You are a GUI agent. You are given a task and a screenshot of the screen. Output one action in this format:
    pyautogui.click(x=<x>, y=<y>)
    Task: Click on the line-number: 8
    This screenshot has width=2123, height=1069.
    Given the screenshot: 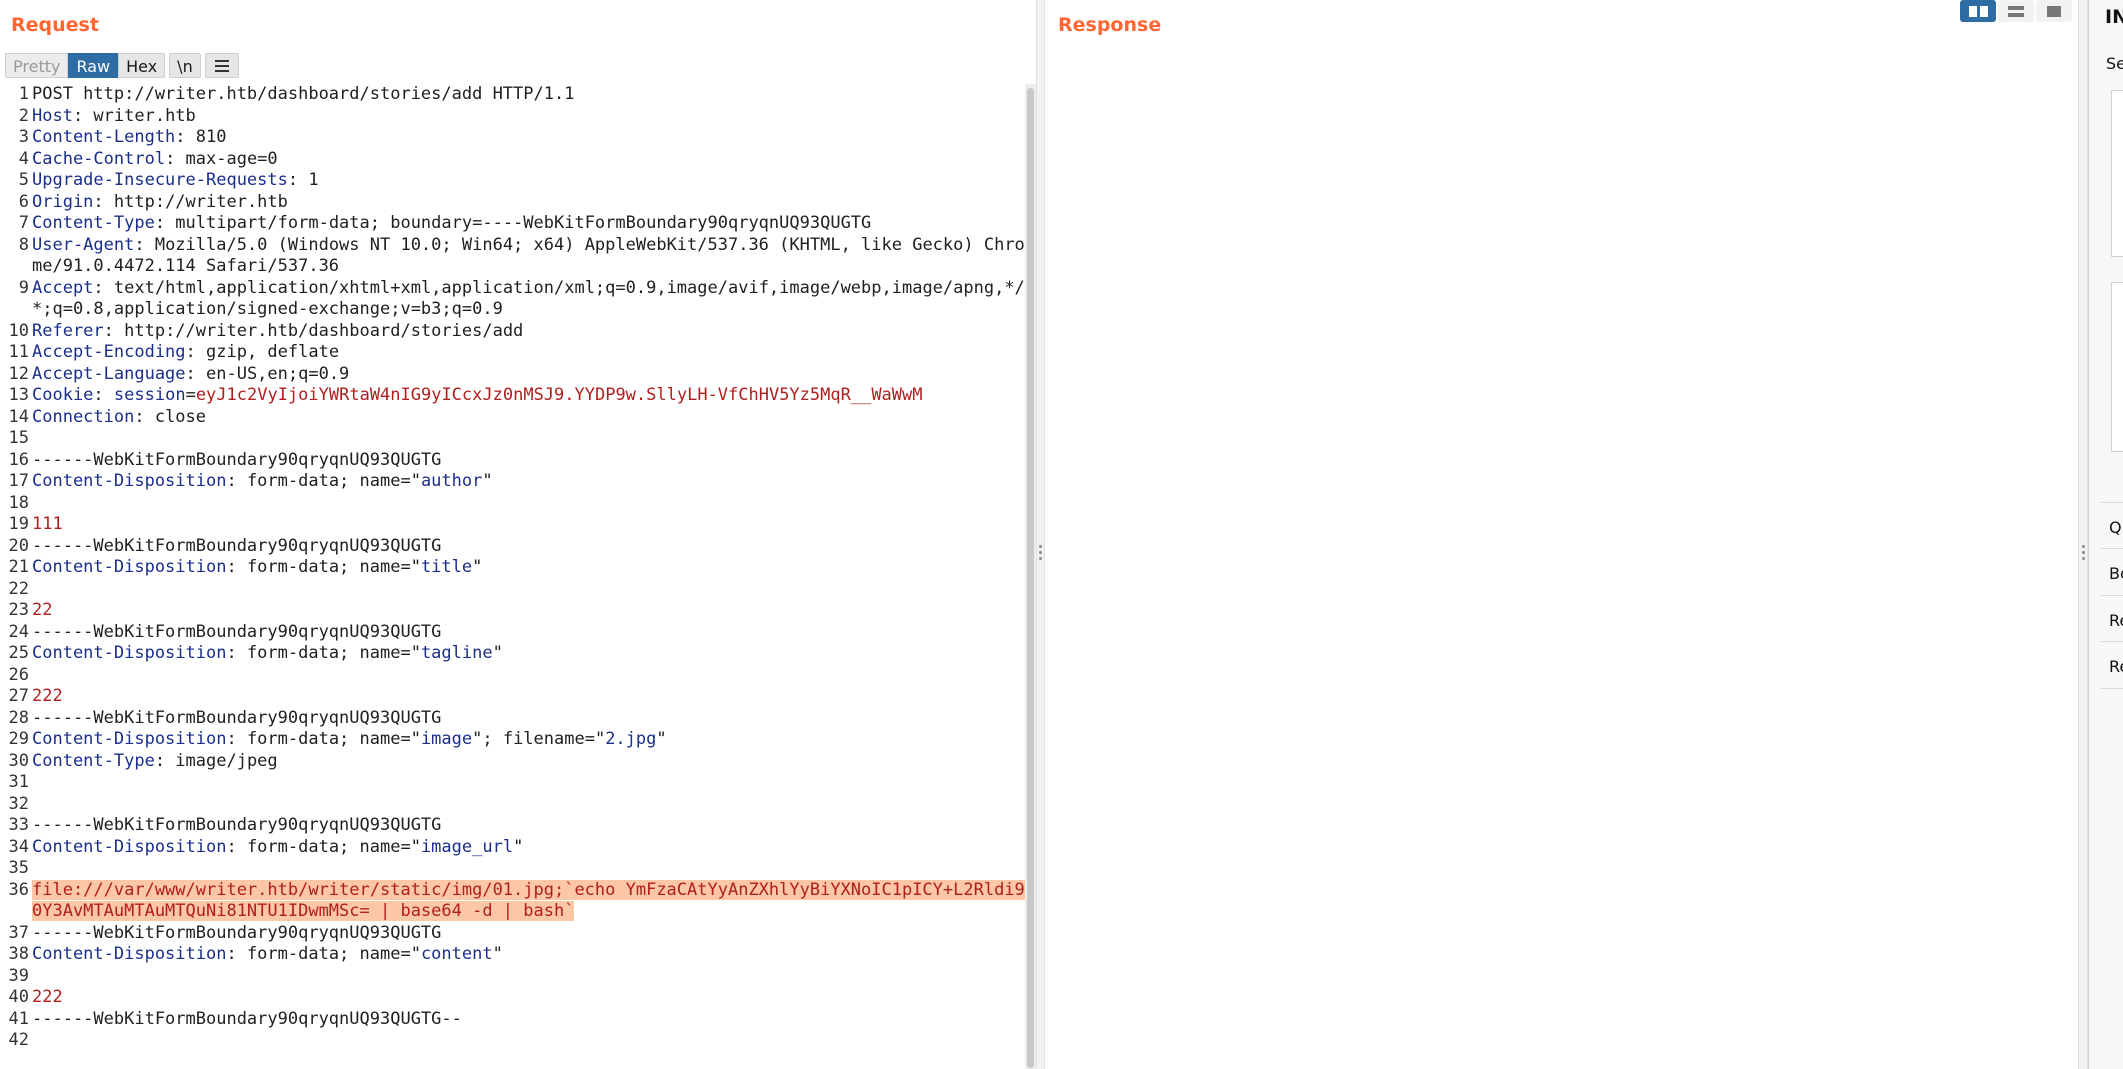 What is the action you would take?
    pyautogui.click(x=23, y=244)
    